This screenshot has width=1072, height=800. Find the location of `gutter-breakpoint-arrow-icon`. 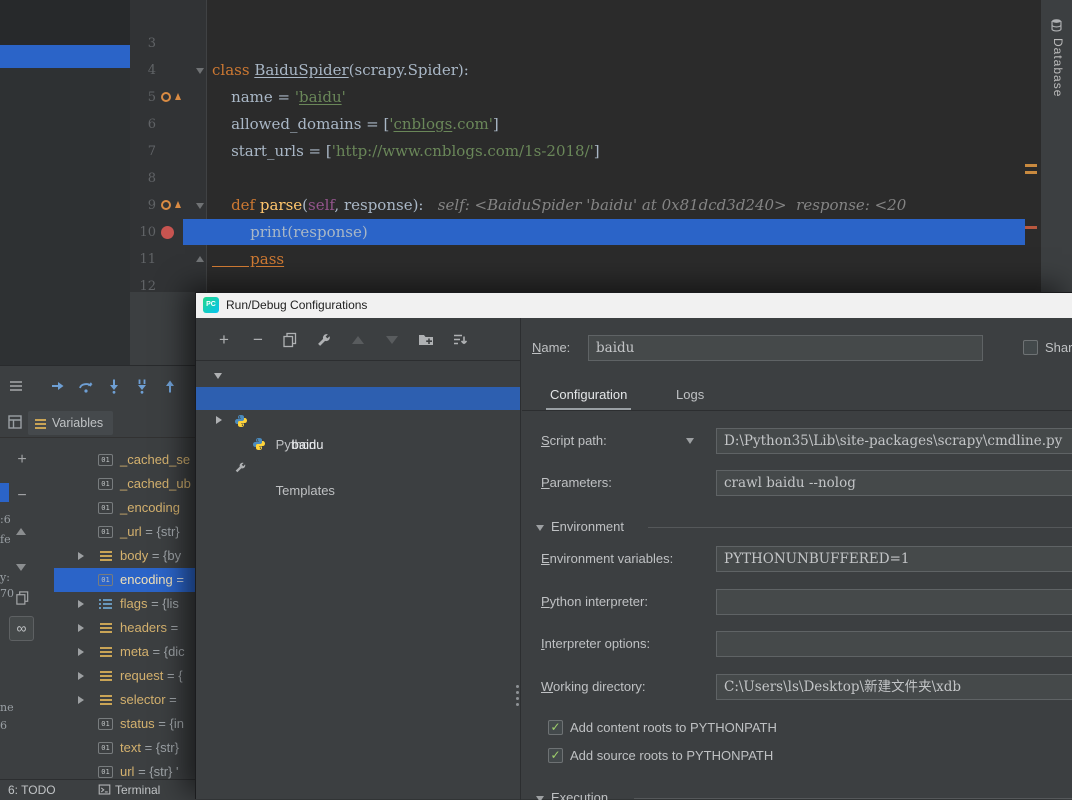

gutter-breakpoint-arrow-icon is located at coordinates (178, 204).